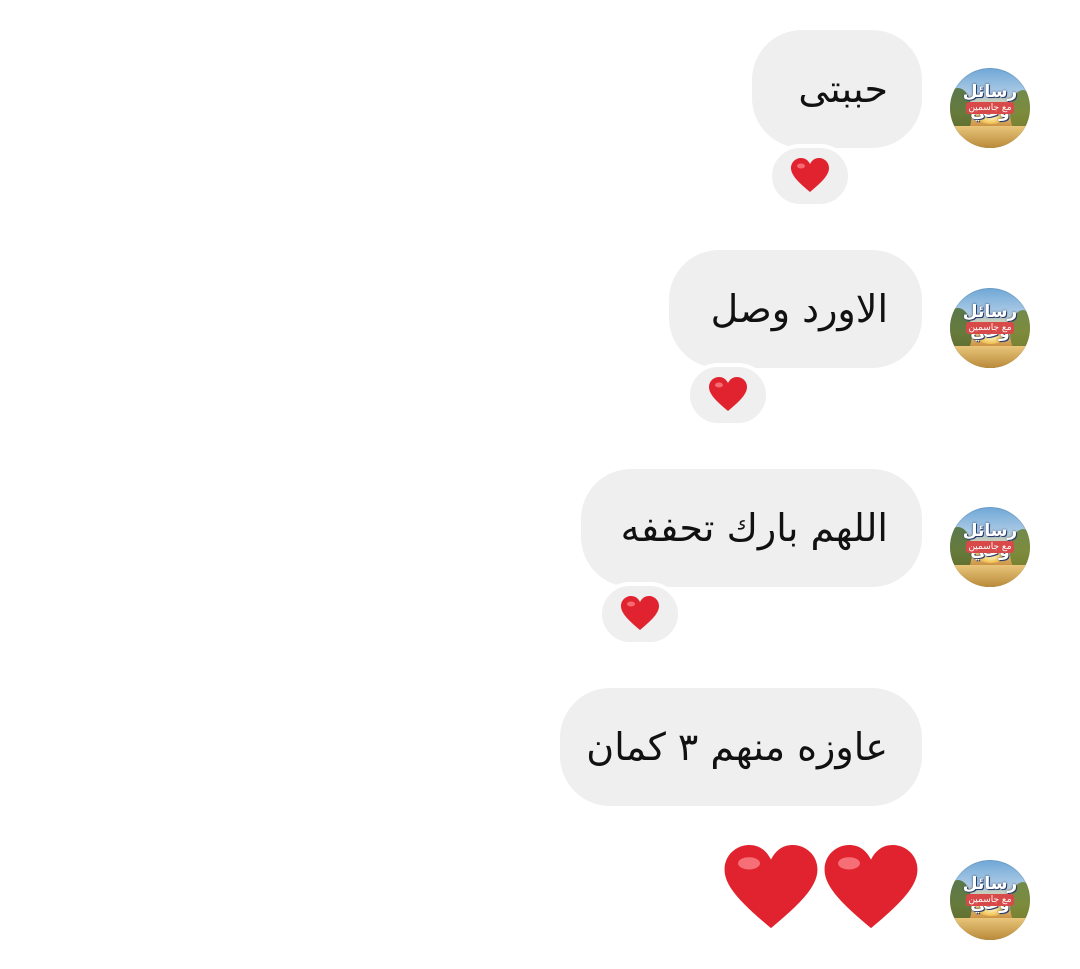  What do you see at coordinates (799, 309) in the screenshot?
I see `message-text: الاورد وصل` at bounding box center [799, 309].